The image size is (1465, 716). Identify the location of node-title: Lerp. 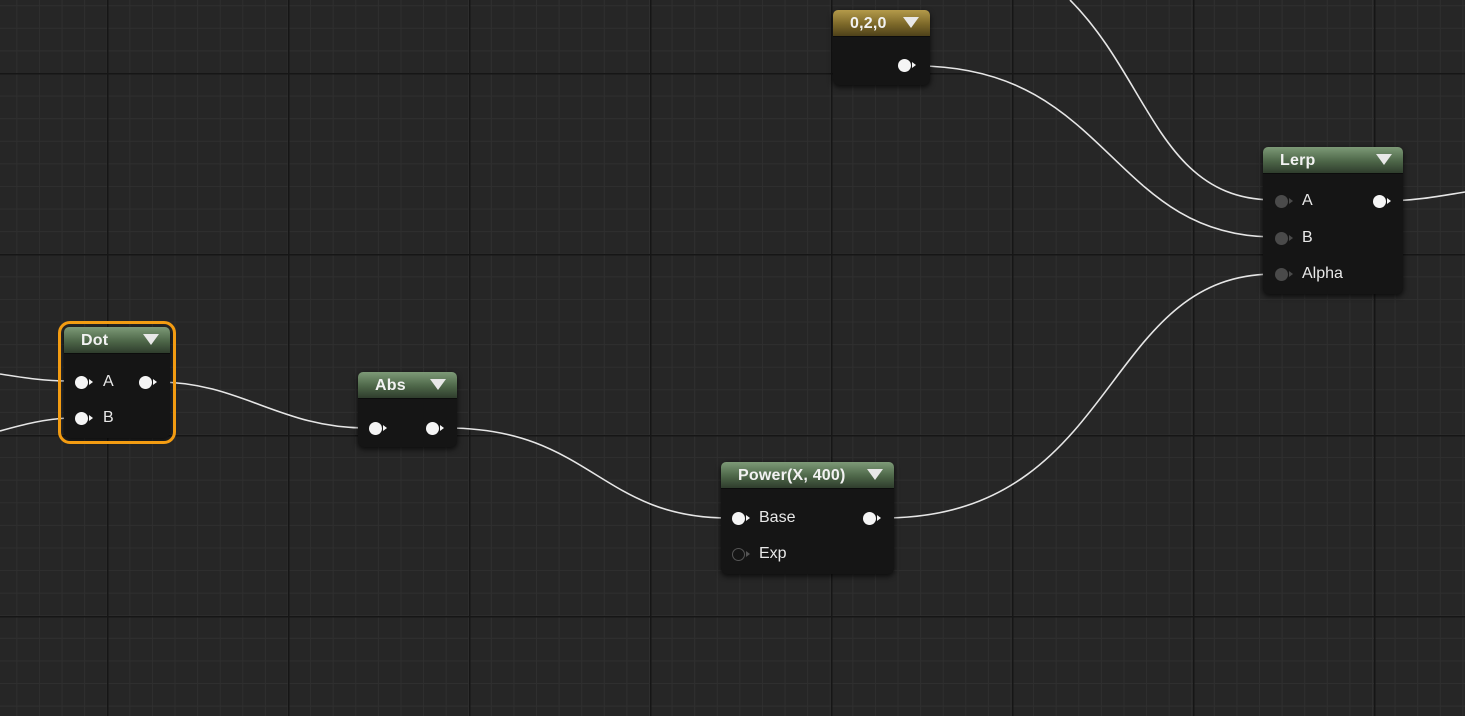
(1298, 160).